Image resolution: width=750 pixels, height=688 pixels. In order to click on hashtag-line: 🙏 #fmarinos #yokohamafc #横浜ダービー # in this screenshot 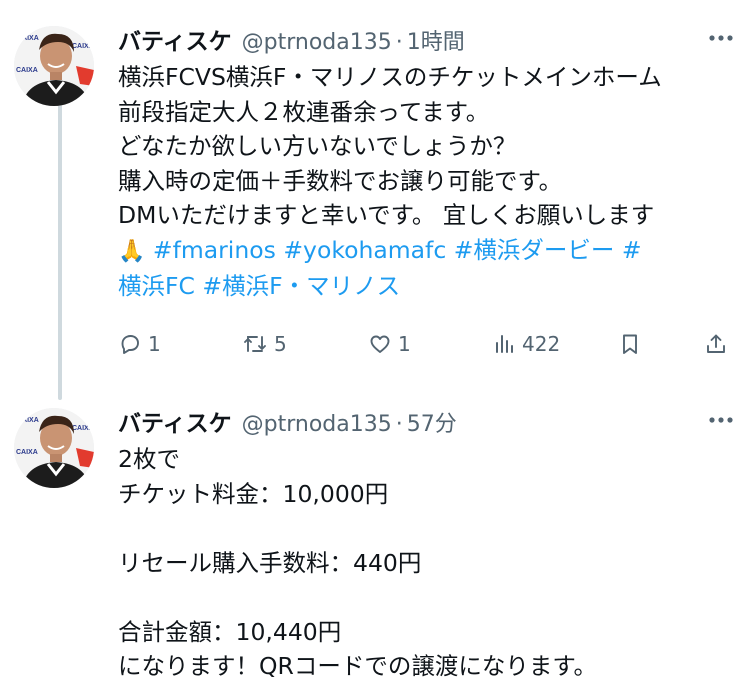, I will do `click(428, 251)`.